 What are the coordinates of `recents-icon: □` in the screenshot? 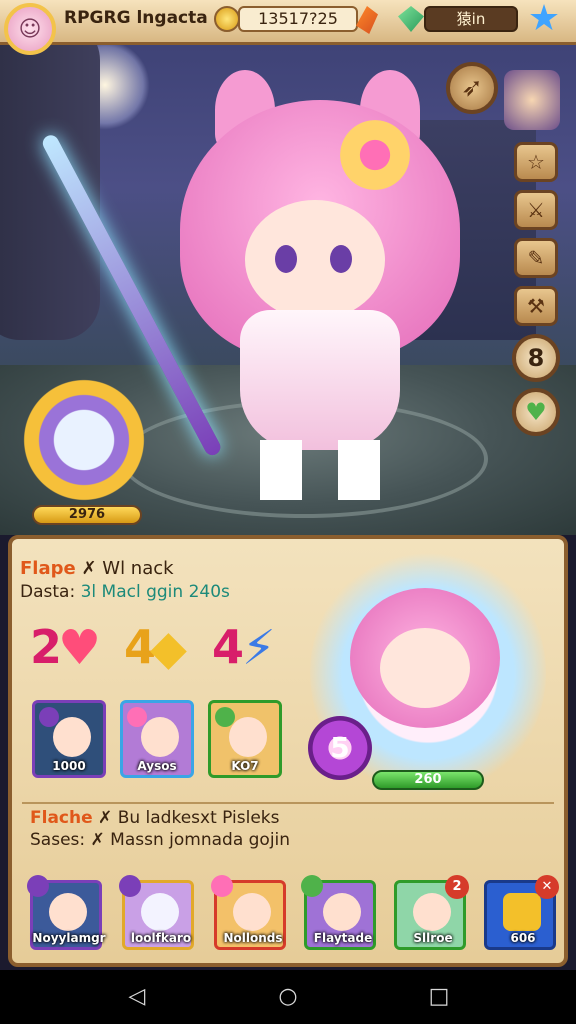 It's located at (439, 997).